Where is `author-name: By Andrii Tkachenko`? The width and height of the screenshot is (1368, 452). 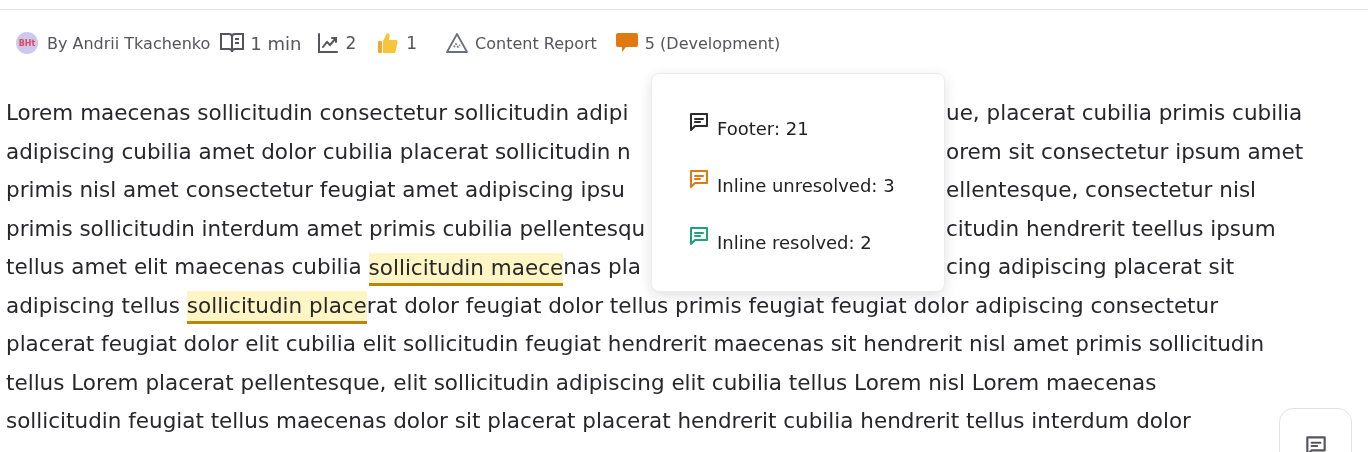
author-name: By Andrii Tkachenko is located at coordinates (129, 43).